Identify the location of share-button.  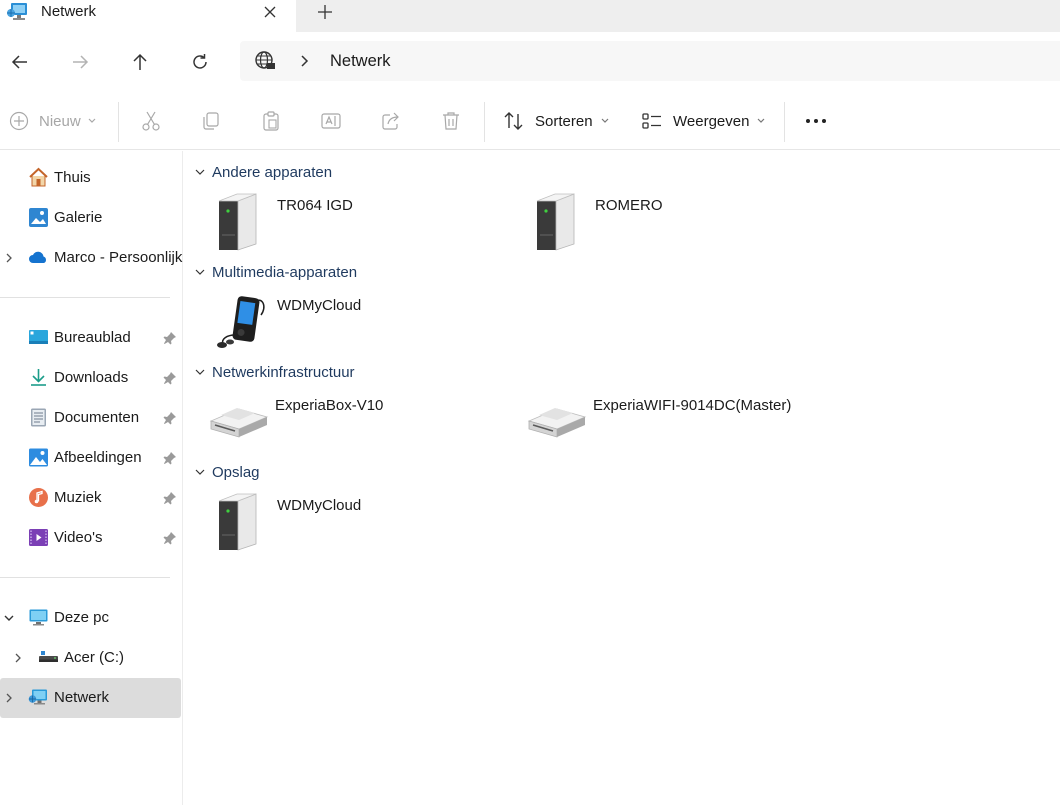
(391, 121).